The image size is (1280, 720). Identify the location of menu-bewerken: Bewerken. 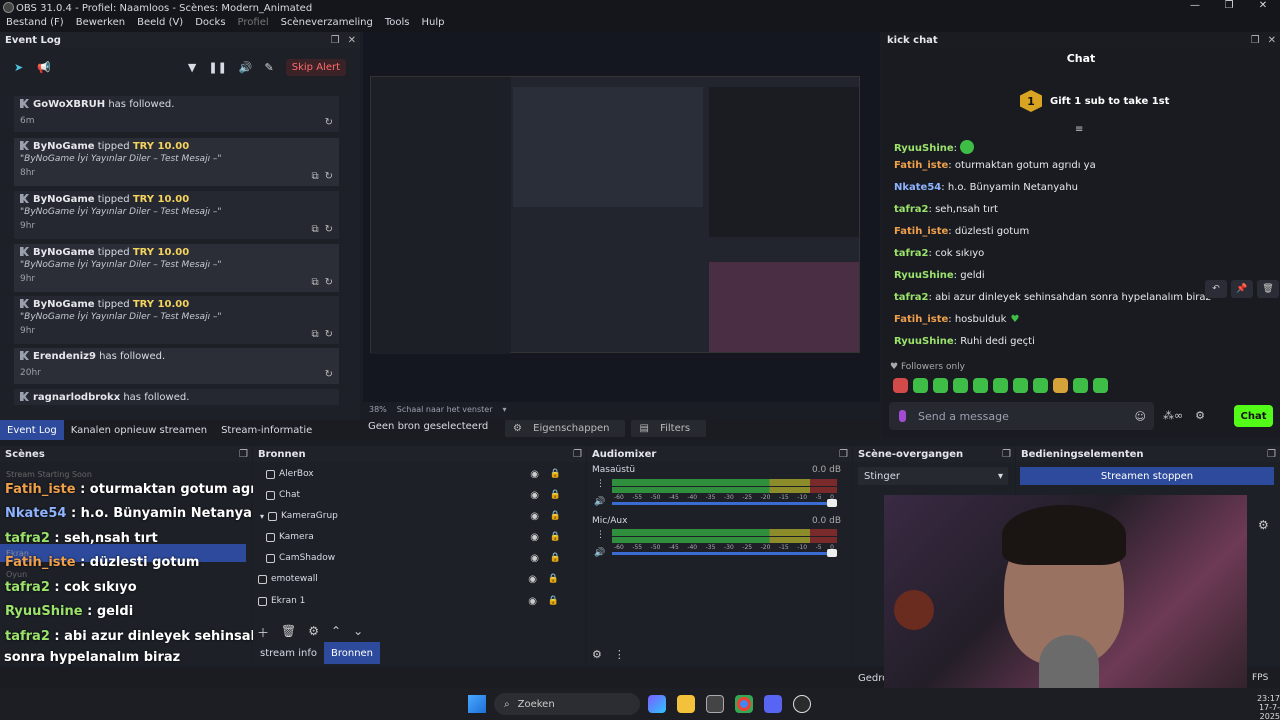
(100, 24).